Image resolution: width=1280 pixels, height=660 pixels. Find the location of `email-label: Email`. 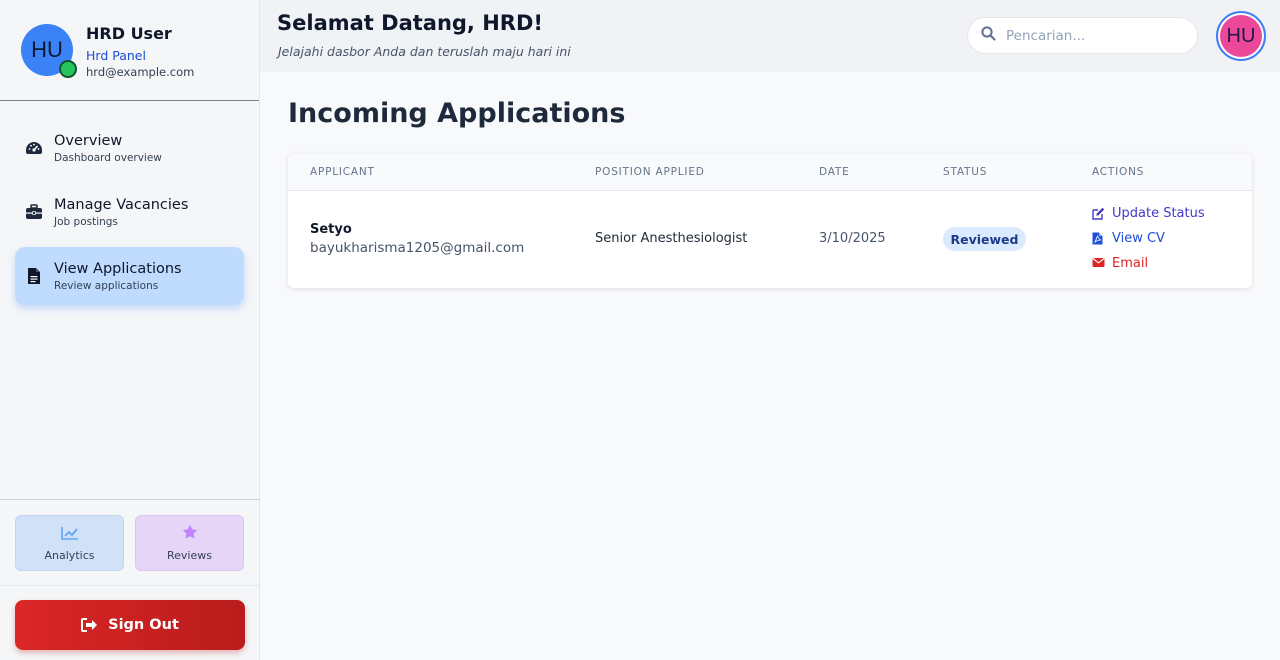

email-label: Email is located at coordinates (1130, 263).